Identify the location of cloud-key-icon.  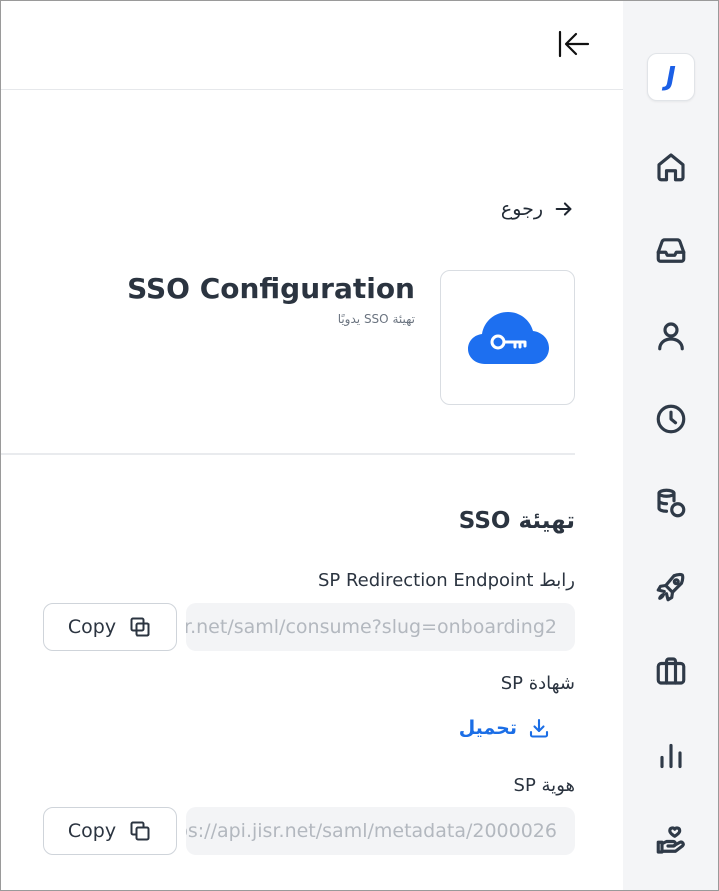
(508, 337).